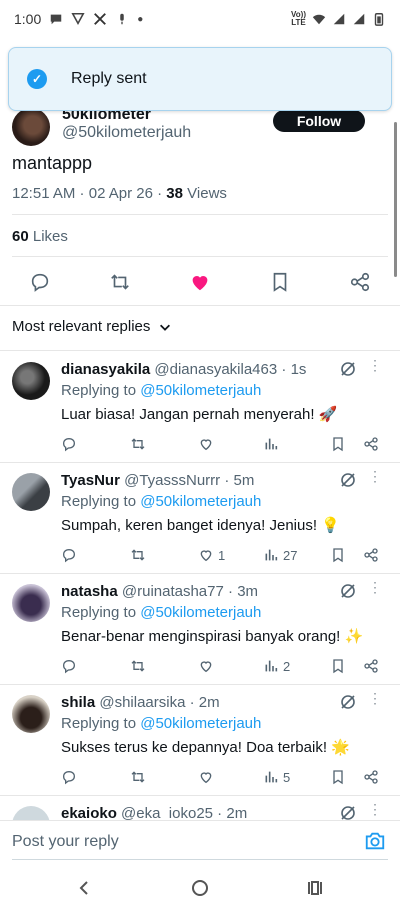  I want to click on toast-text: Reply sent, so click(109, 78).